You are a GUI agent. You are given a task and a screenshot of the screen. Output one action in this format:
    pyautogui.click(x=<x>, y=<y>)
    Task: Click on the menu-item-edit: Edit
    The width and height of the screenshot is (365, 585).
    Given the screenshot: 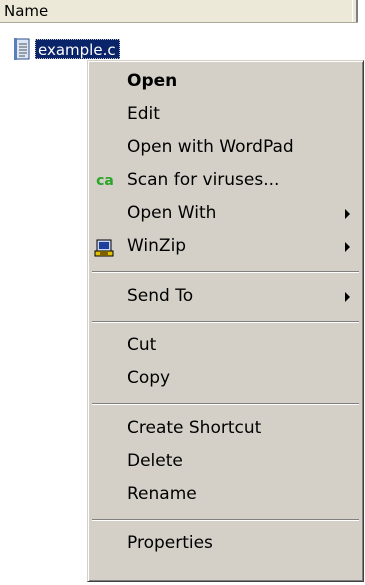 What is the action you would take?
    pyautogui.click(x=225, y=114)
    